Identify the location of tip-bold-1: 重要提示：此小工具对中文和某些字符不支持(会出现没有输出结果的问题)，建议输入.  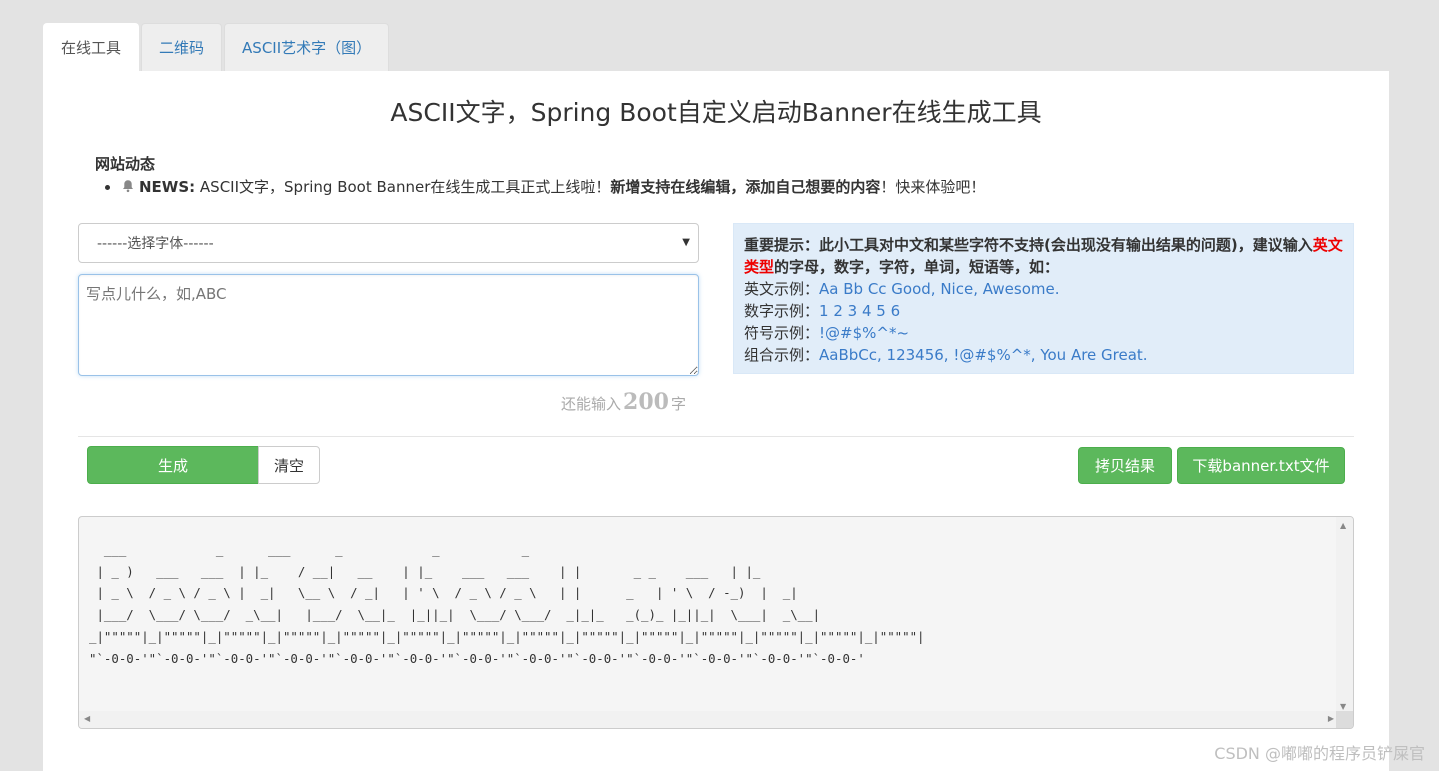
(1028, 245).